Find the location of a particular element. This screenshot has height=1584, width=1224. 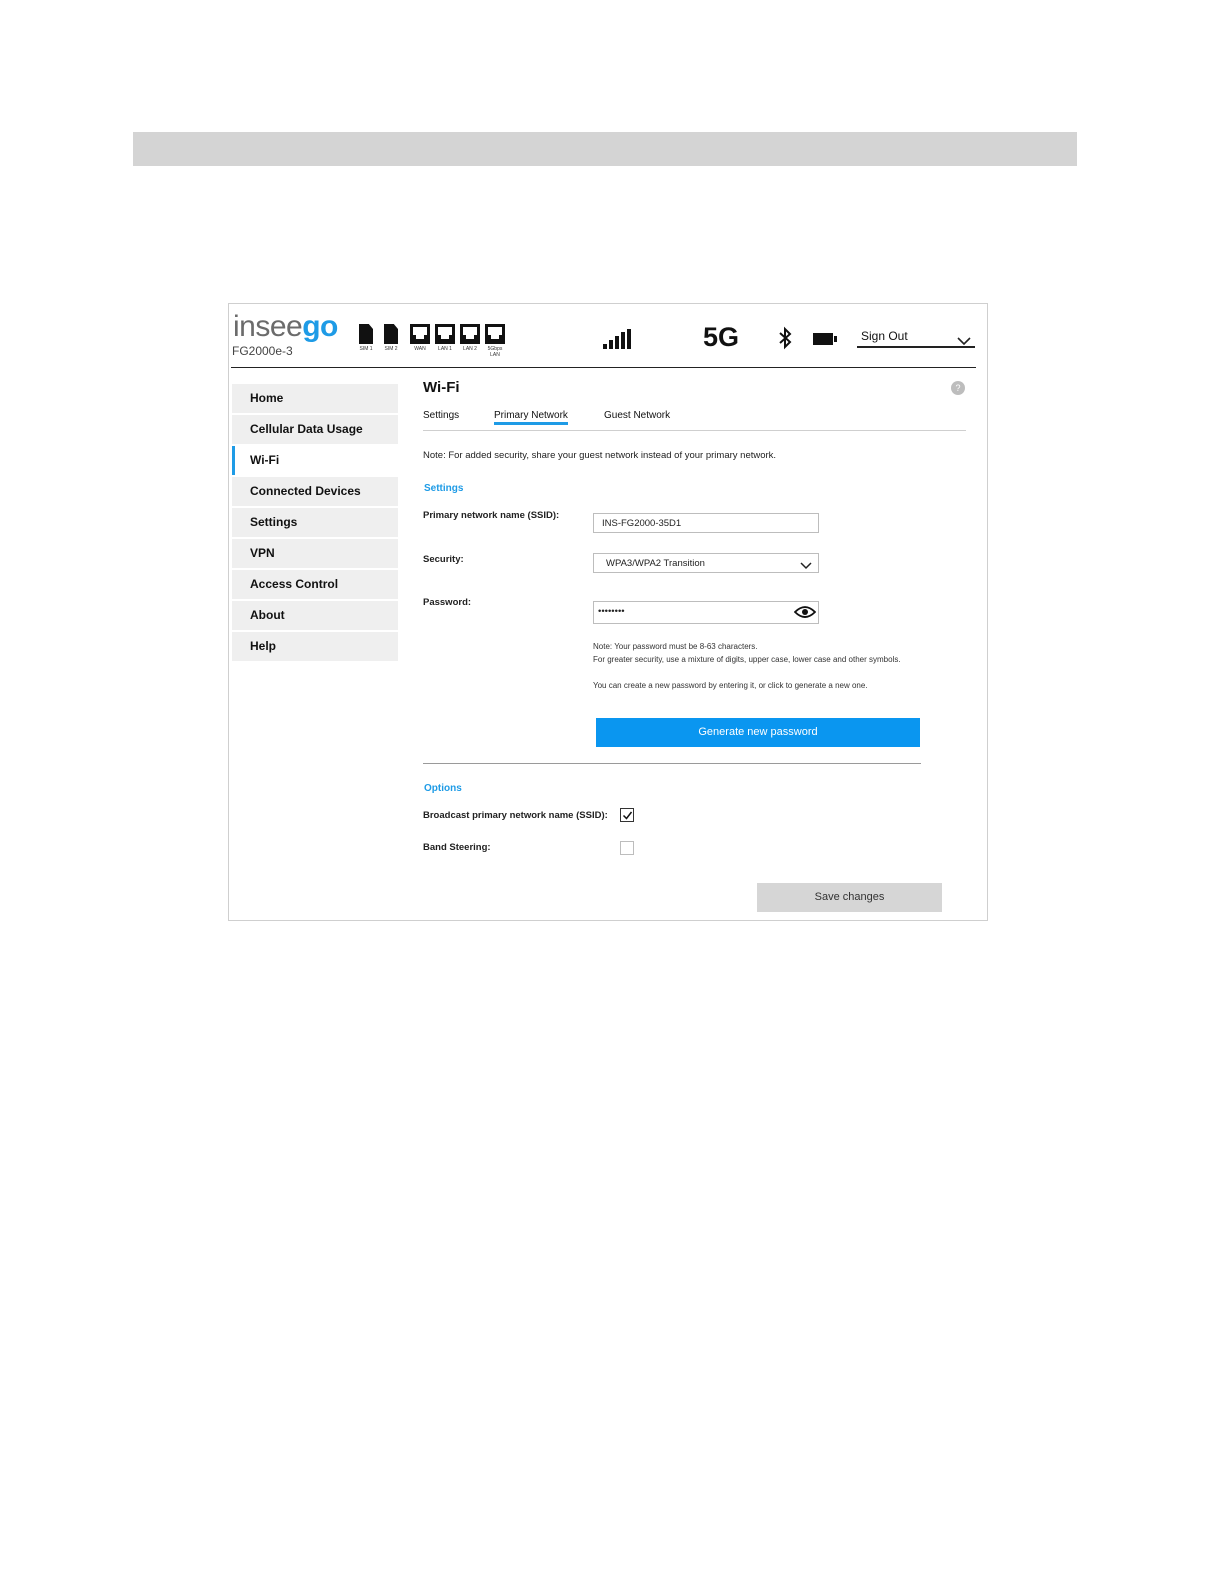

help-icon: ? is located at coordinates (958, 388).